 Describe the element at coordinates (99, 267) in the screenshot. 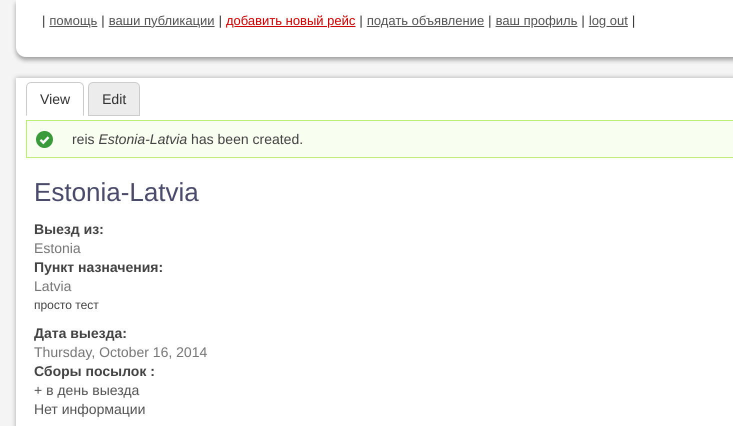

I see `field-label: Пункт назначения:` at that location.